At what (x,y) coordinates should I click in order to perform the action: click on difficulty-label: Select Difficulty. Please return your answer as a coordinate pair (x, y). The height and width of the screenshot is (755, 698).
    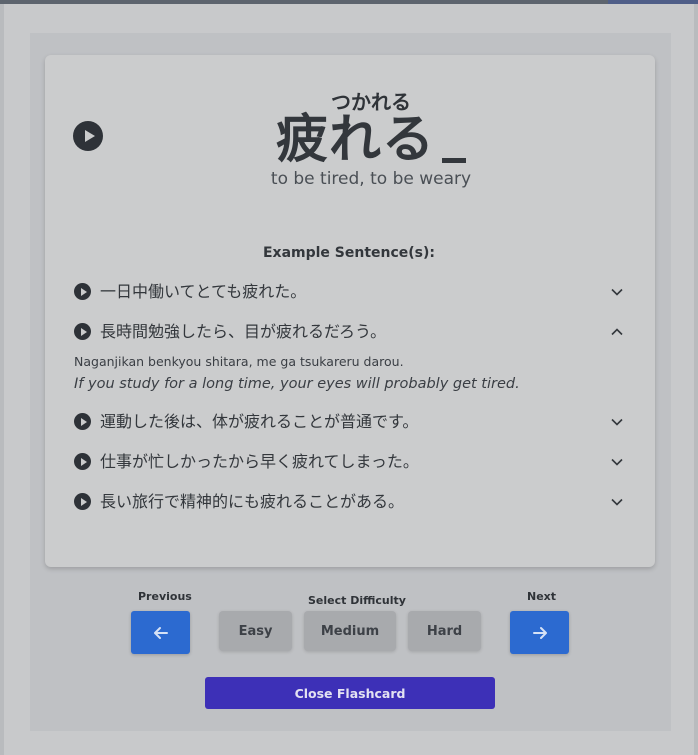
    Looking at the image, I should click on (357, 600).